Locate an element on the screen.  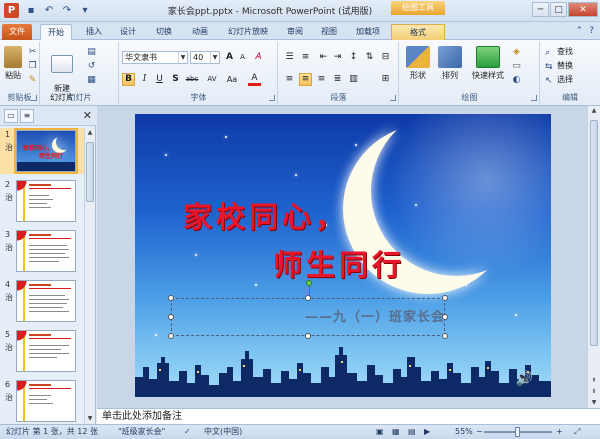
tab-view: 视图 is located at coordinates (329, 32).